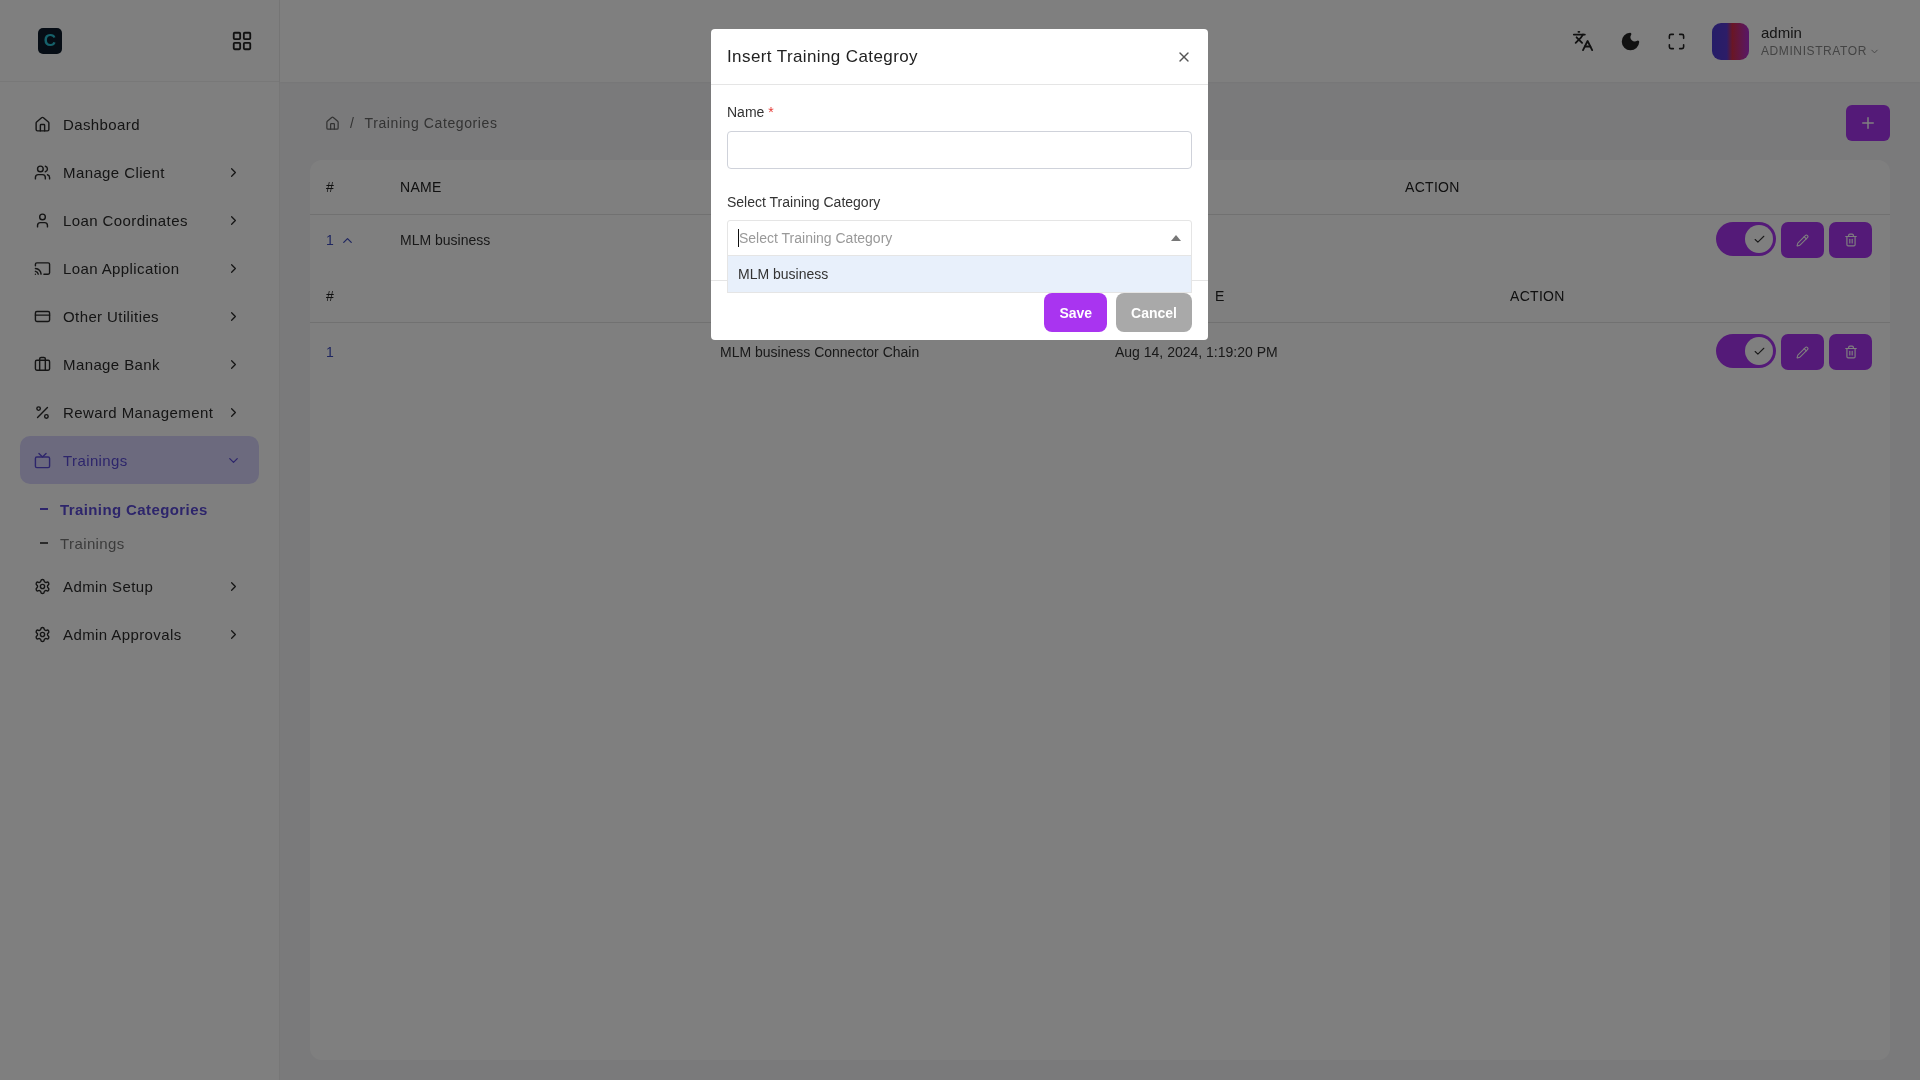 The height and width of the screenshot is (1080, 1920). I want to click on translate-icon, so click(1582, 41).